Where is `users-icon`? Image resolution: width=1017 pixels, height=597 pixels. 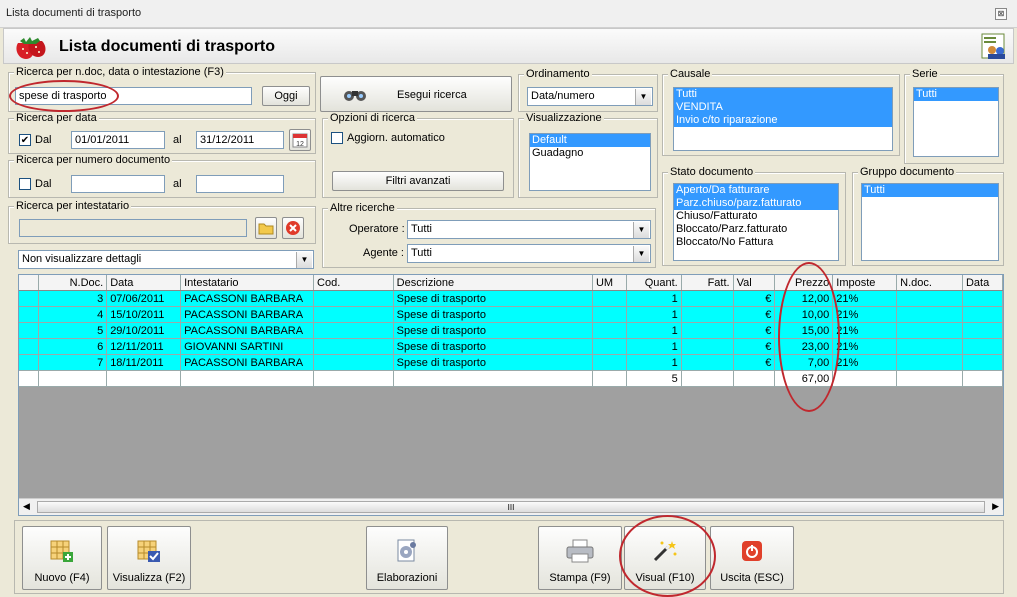 users-icon is located at coordinates (994, 47).